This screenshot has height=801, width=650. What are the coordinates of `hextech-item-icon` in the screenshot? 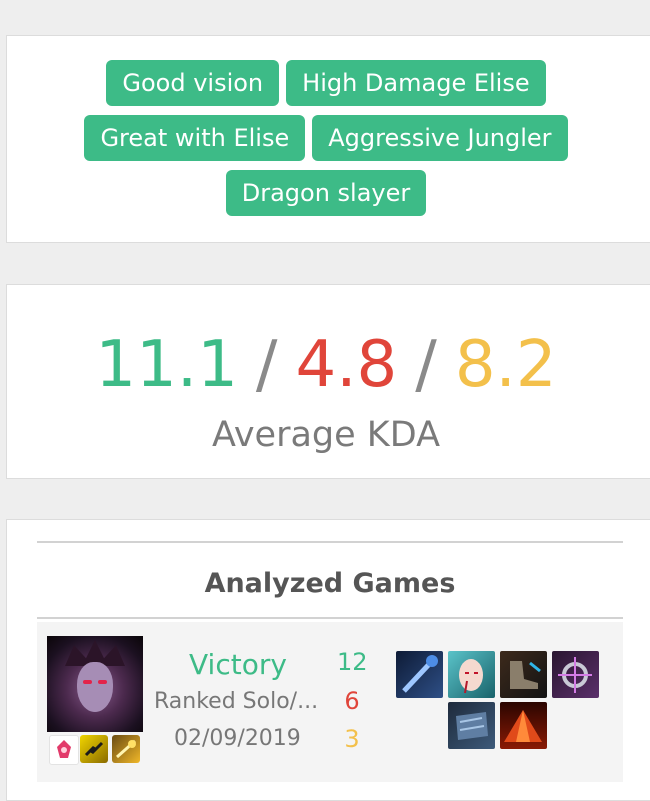 It's located at (575, 674).